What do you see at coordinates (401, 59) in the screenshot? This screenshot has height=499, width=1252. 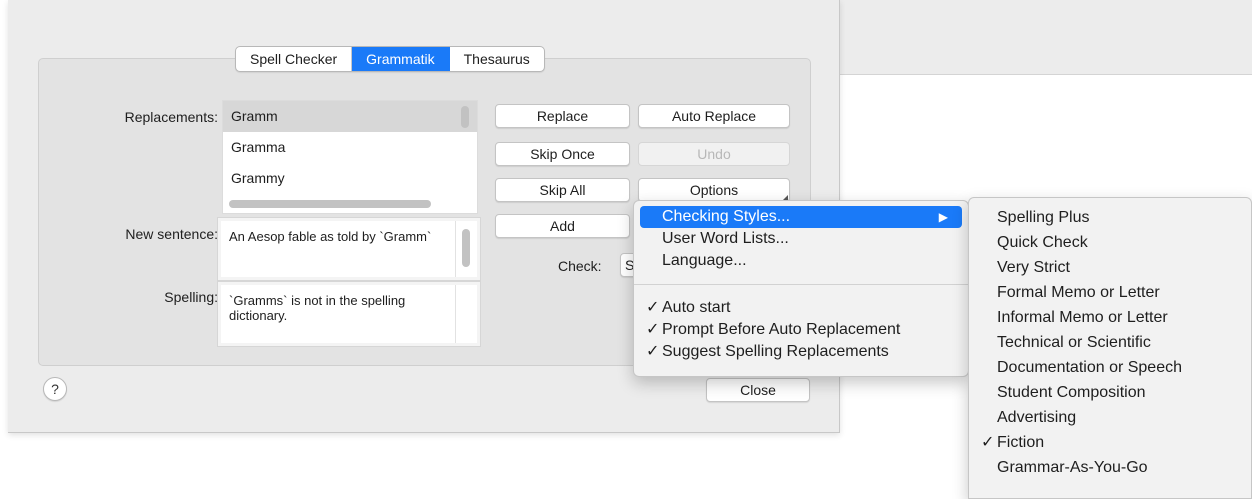 I see `tab-grammatik: Grammatik` at bounding box center [401, 59].